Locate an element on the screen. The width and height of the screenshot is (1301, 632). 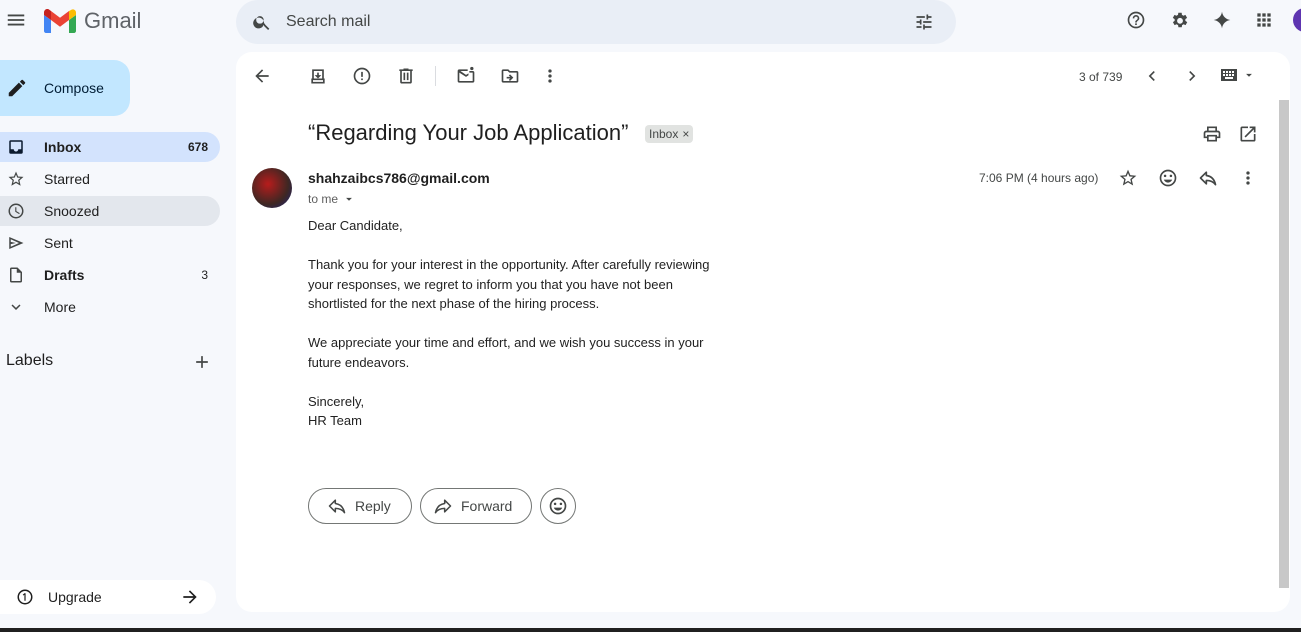
help-icon is located at coordinates (1136, 20).